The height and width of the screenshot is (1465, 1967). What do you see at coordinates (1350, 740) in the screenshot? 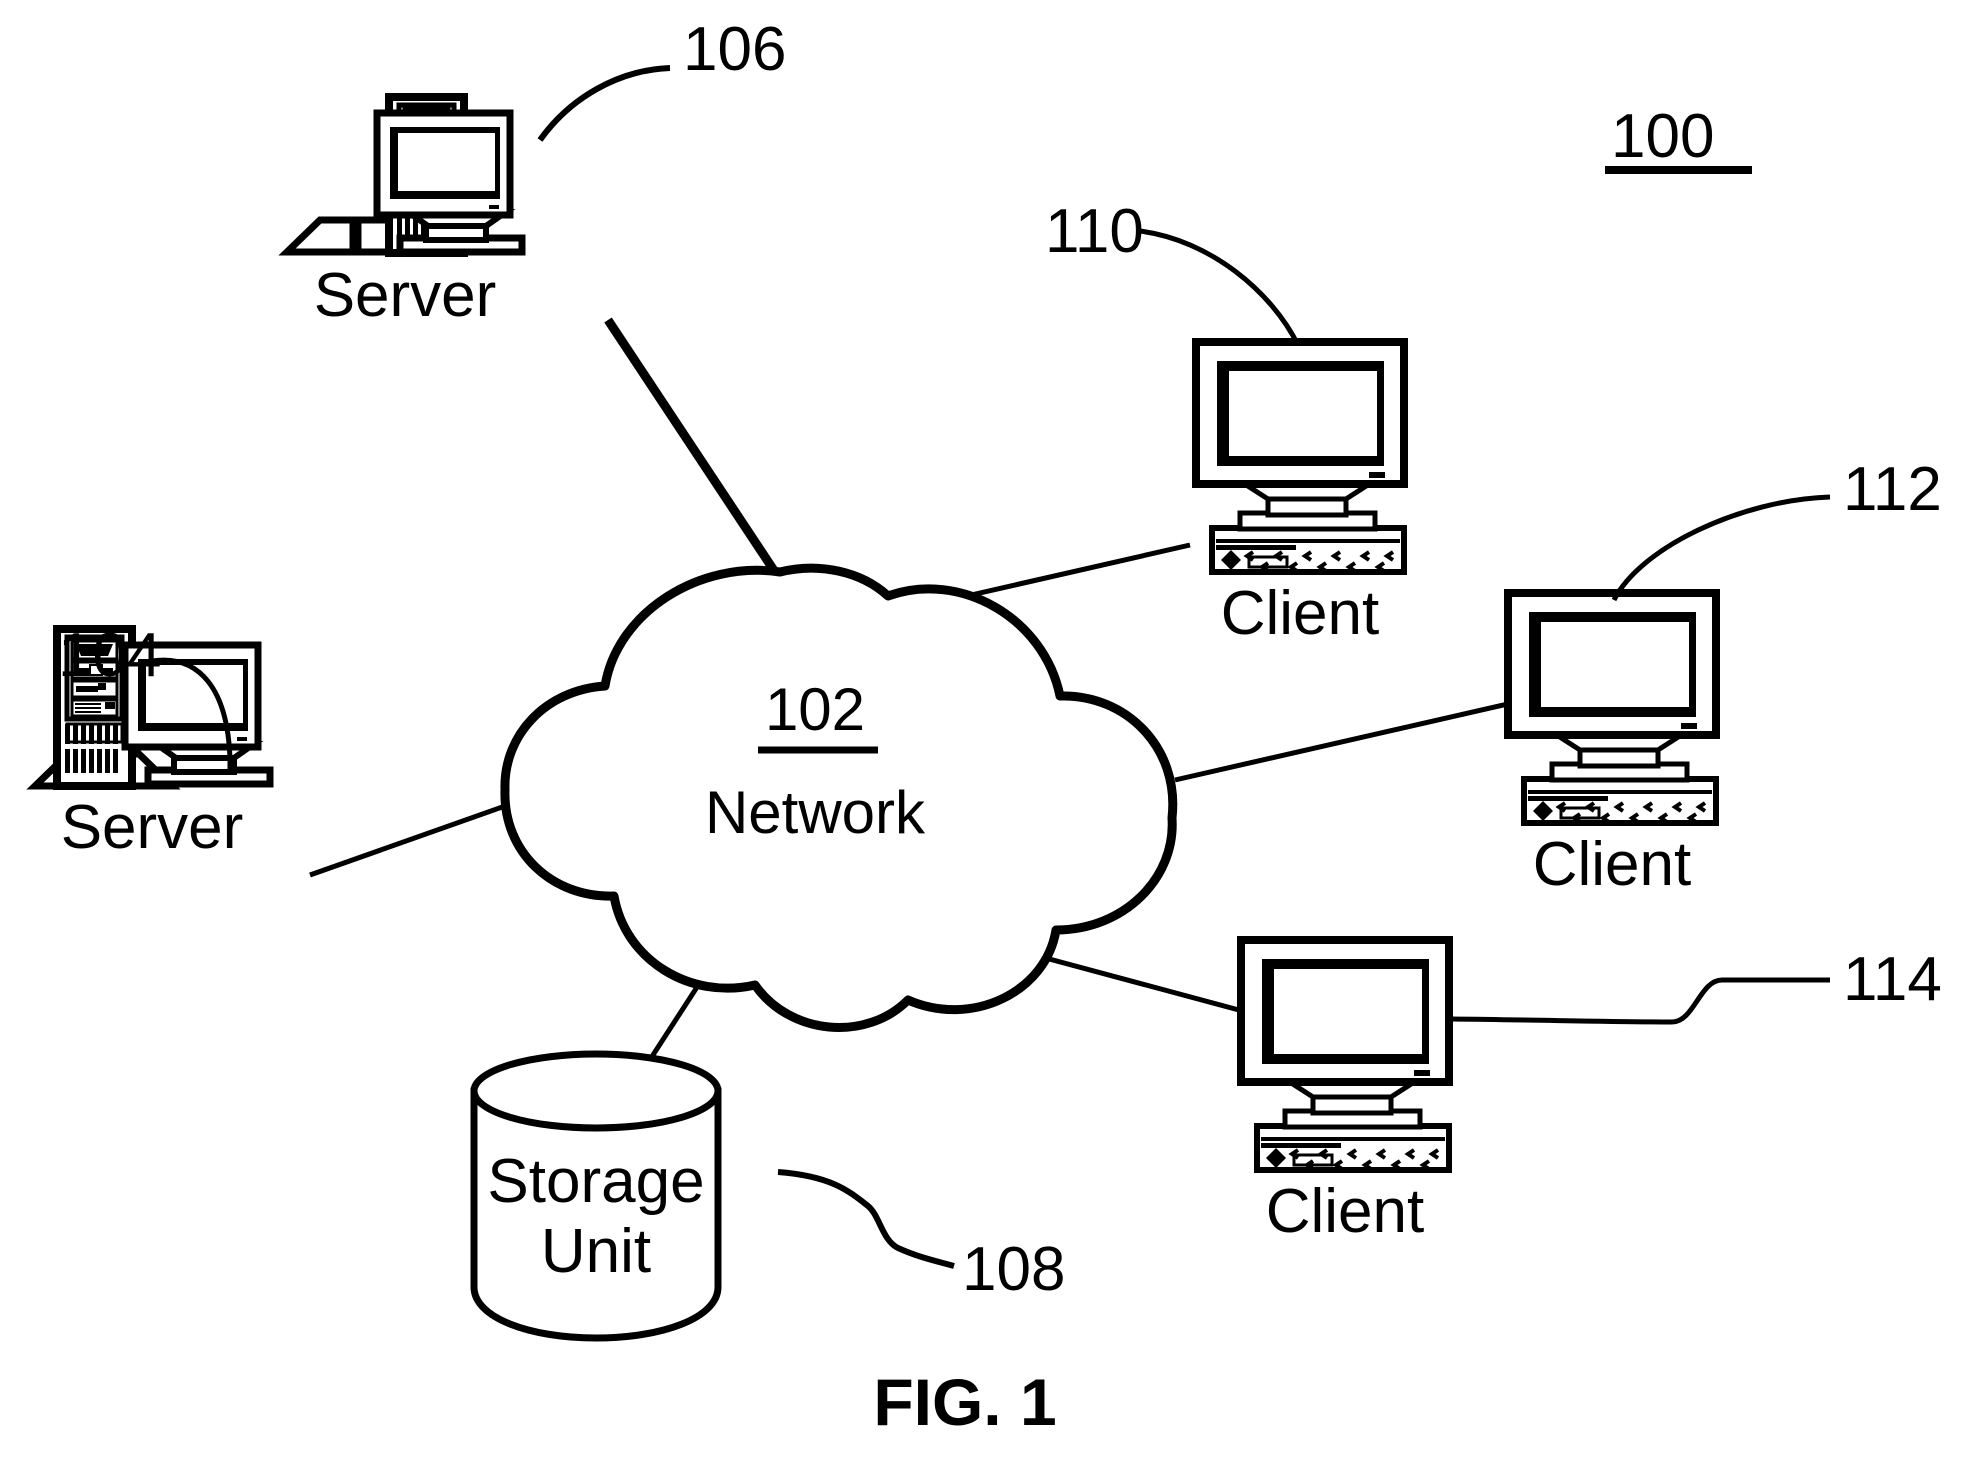
I see `link-client112-network` at bounding box center [1350, 740].